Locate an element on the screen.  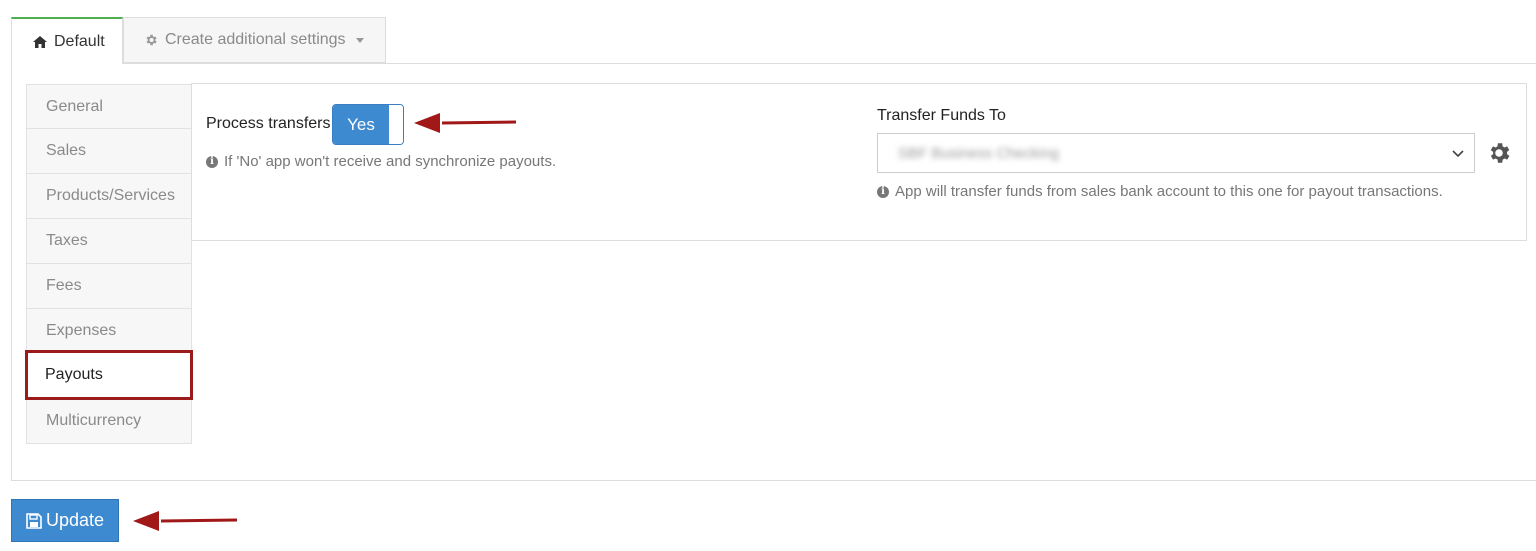
sidebar-item-label: Taxes is located at coordinates (67, 240).